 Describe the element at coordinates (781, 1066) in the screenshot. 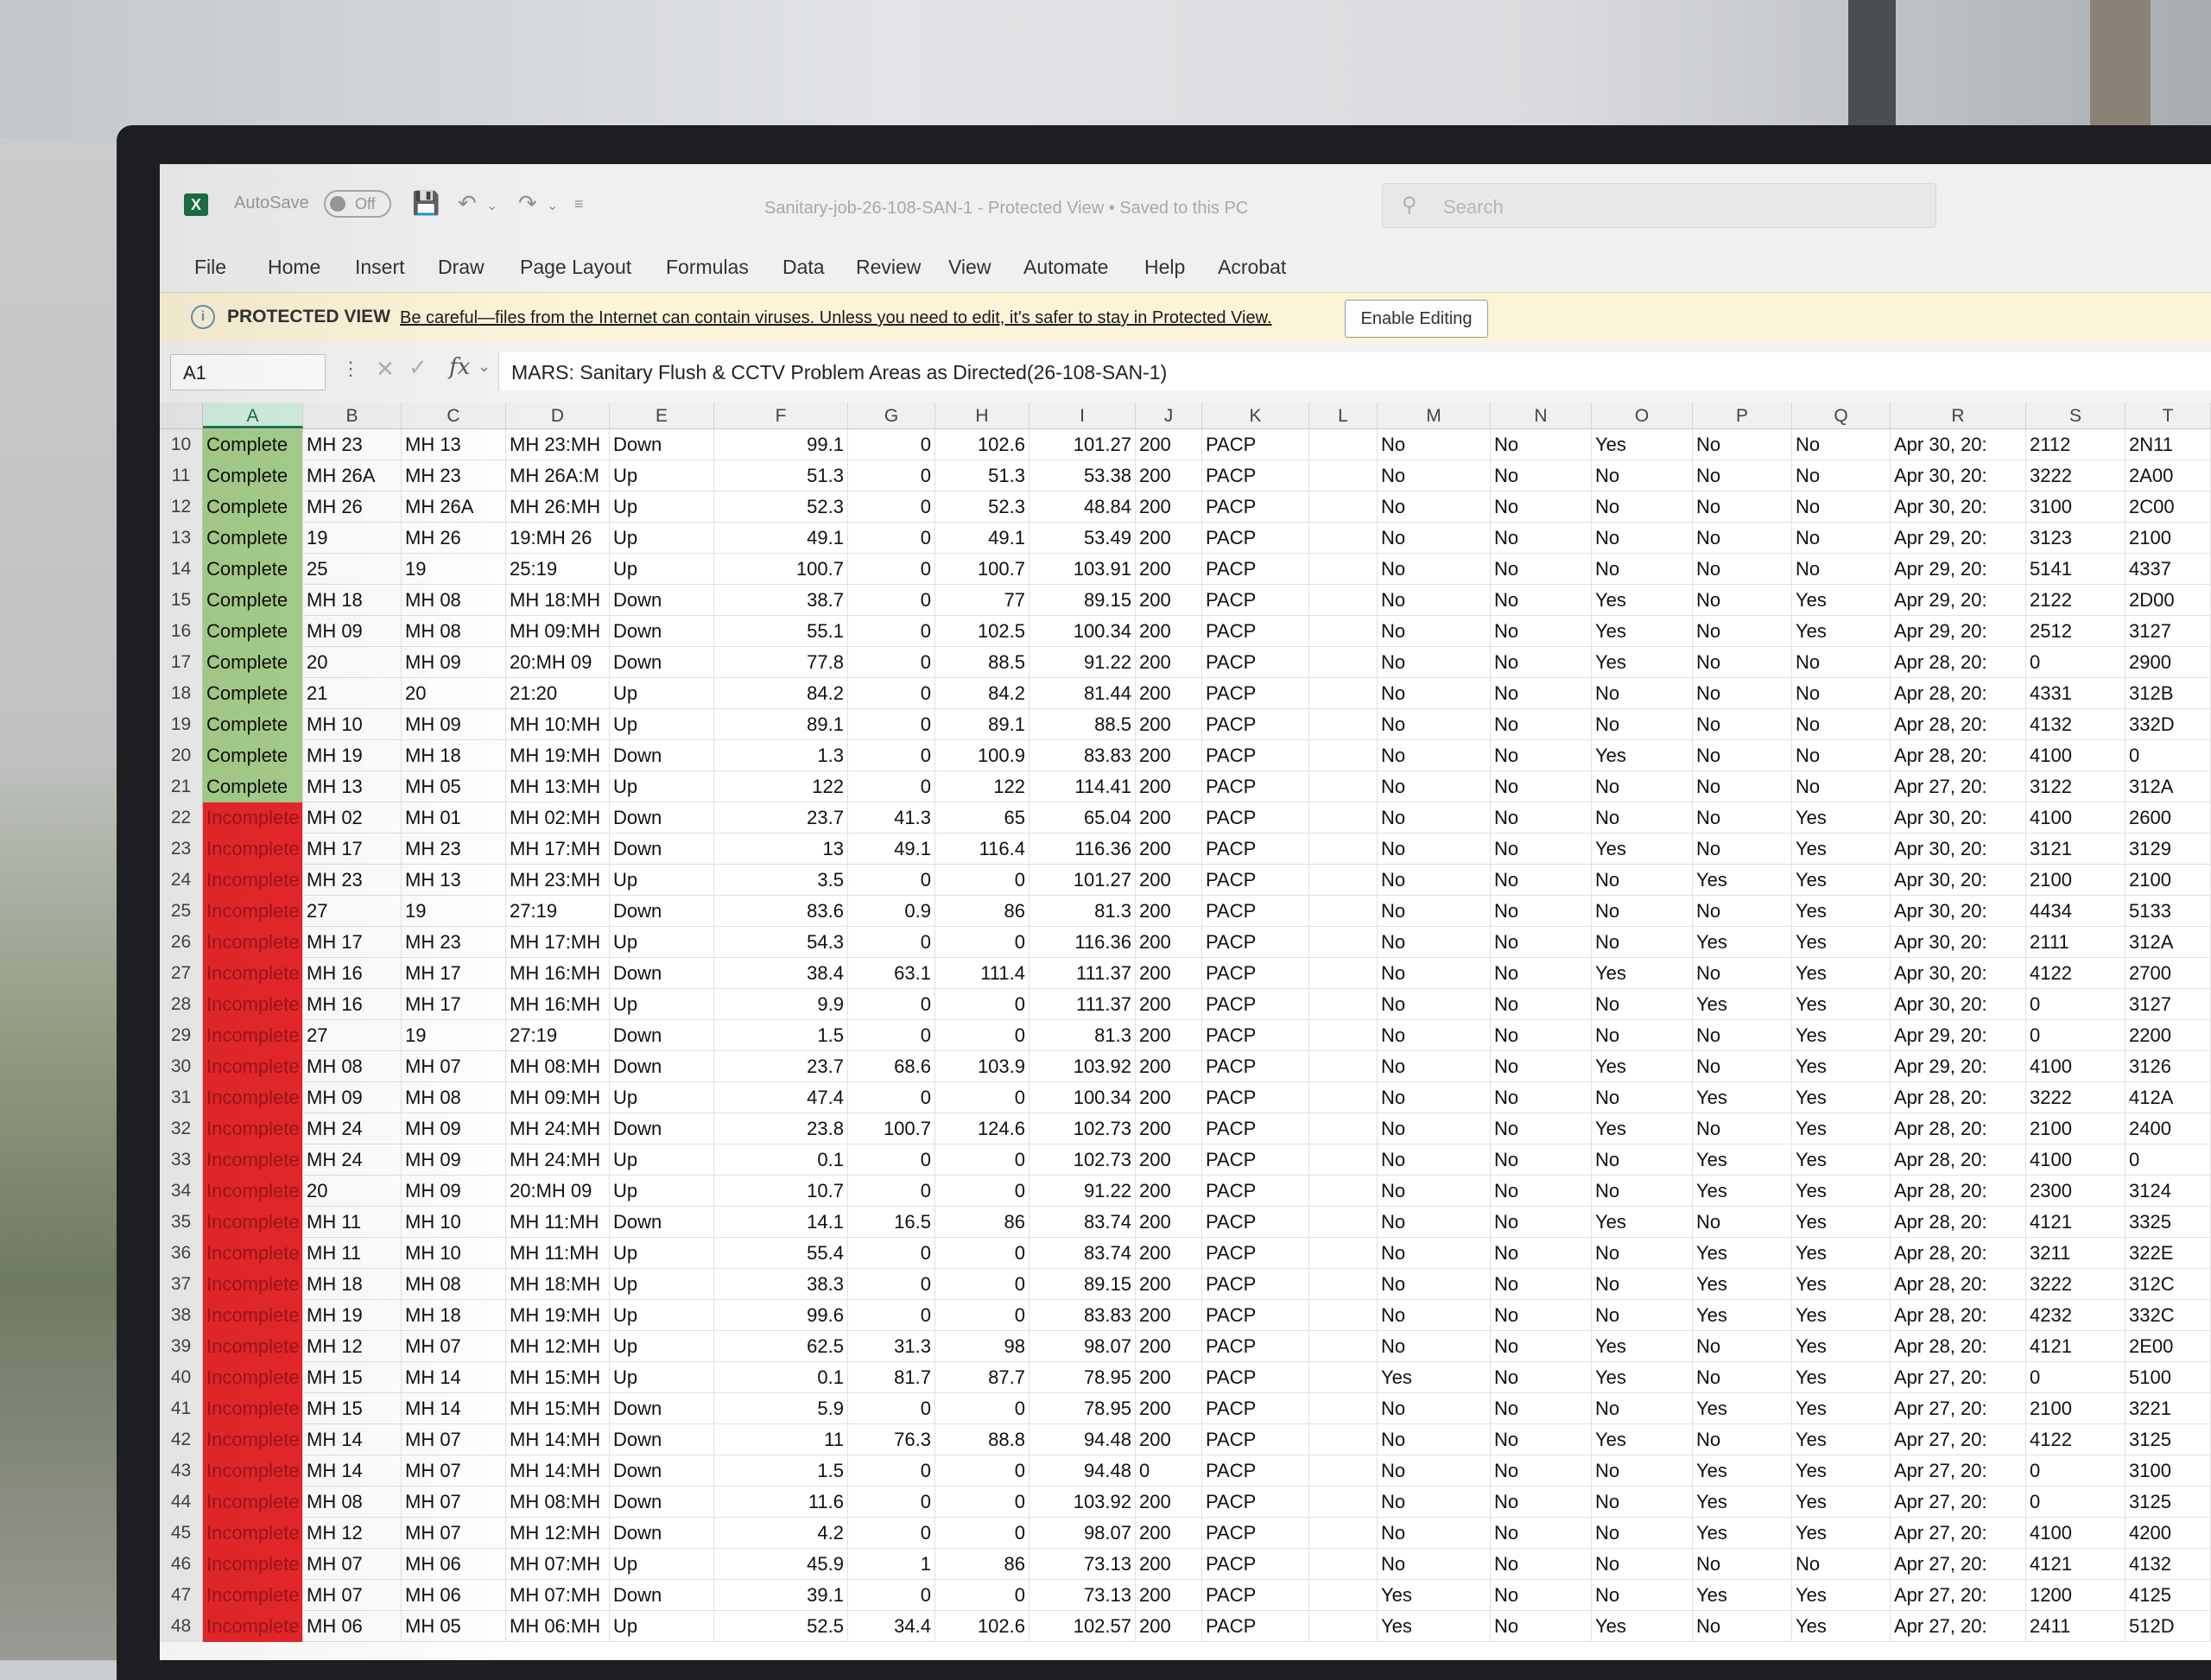

I see `cell: 23.7` at that location.